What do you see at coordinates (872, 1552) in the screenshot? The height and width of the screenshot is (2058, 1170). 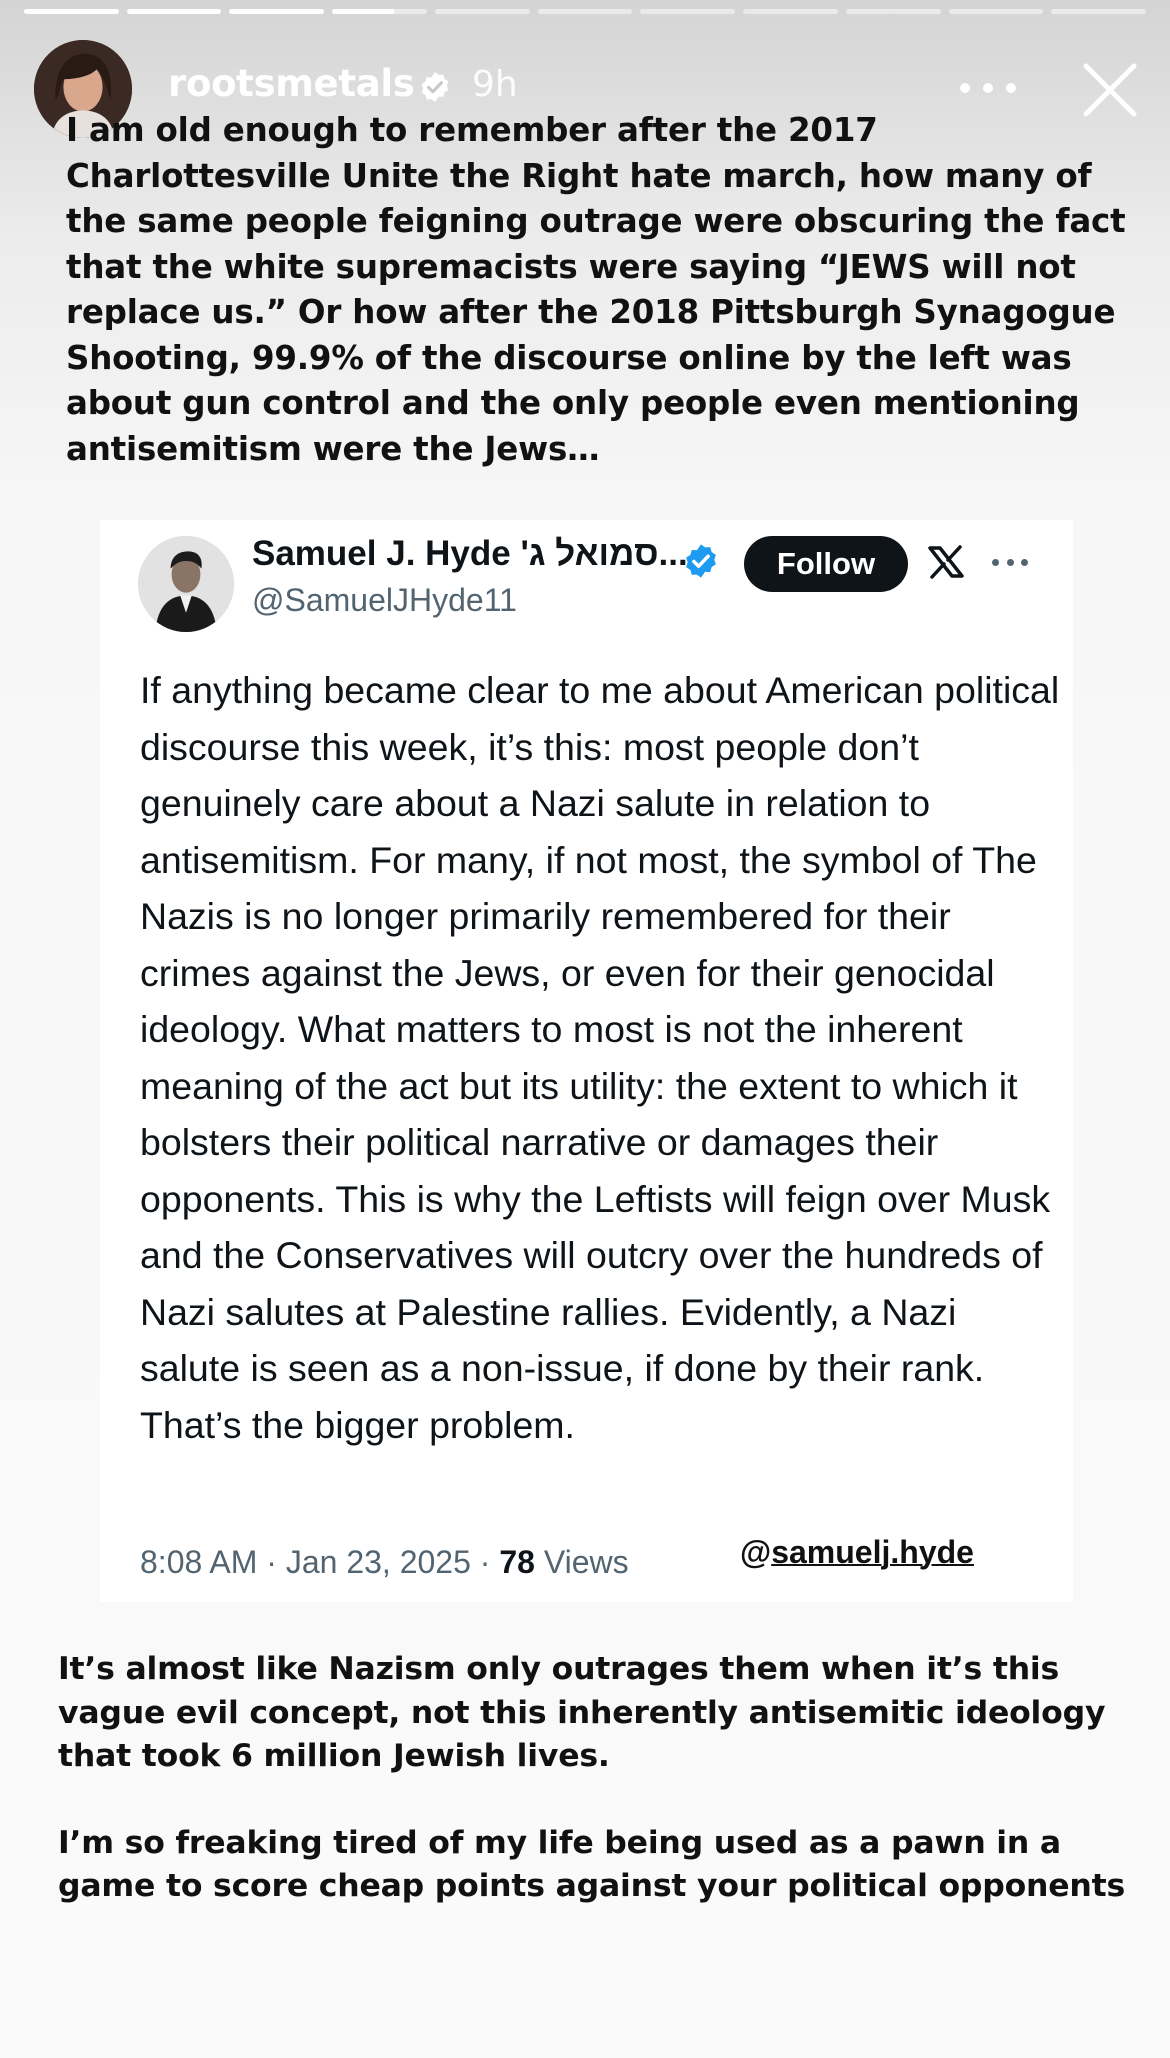 I see `mention-name: samuelj.hyde` at bounding box center [872, 1552].